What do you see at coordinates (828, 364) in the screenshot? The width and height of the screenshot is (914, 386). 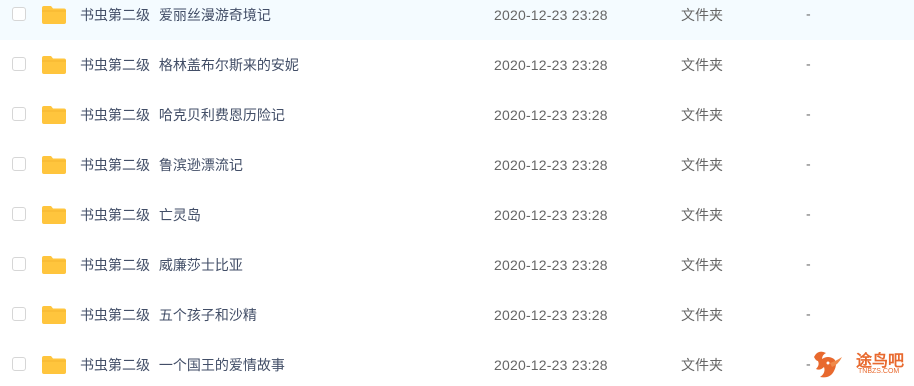 I see `bird-logo-icon` at bounding box center [828, 364].